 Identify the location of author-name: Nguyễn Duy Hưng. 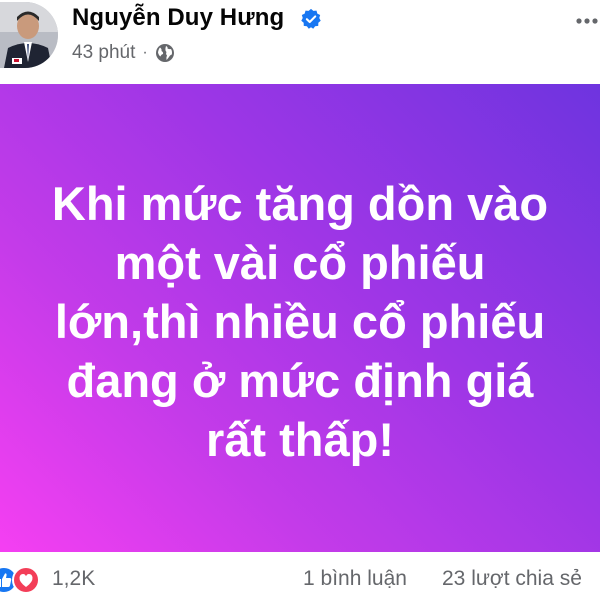
(178, 18).